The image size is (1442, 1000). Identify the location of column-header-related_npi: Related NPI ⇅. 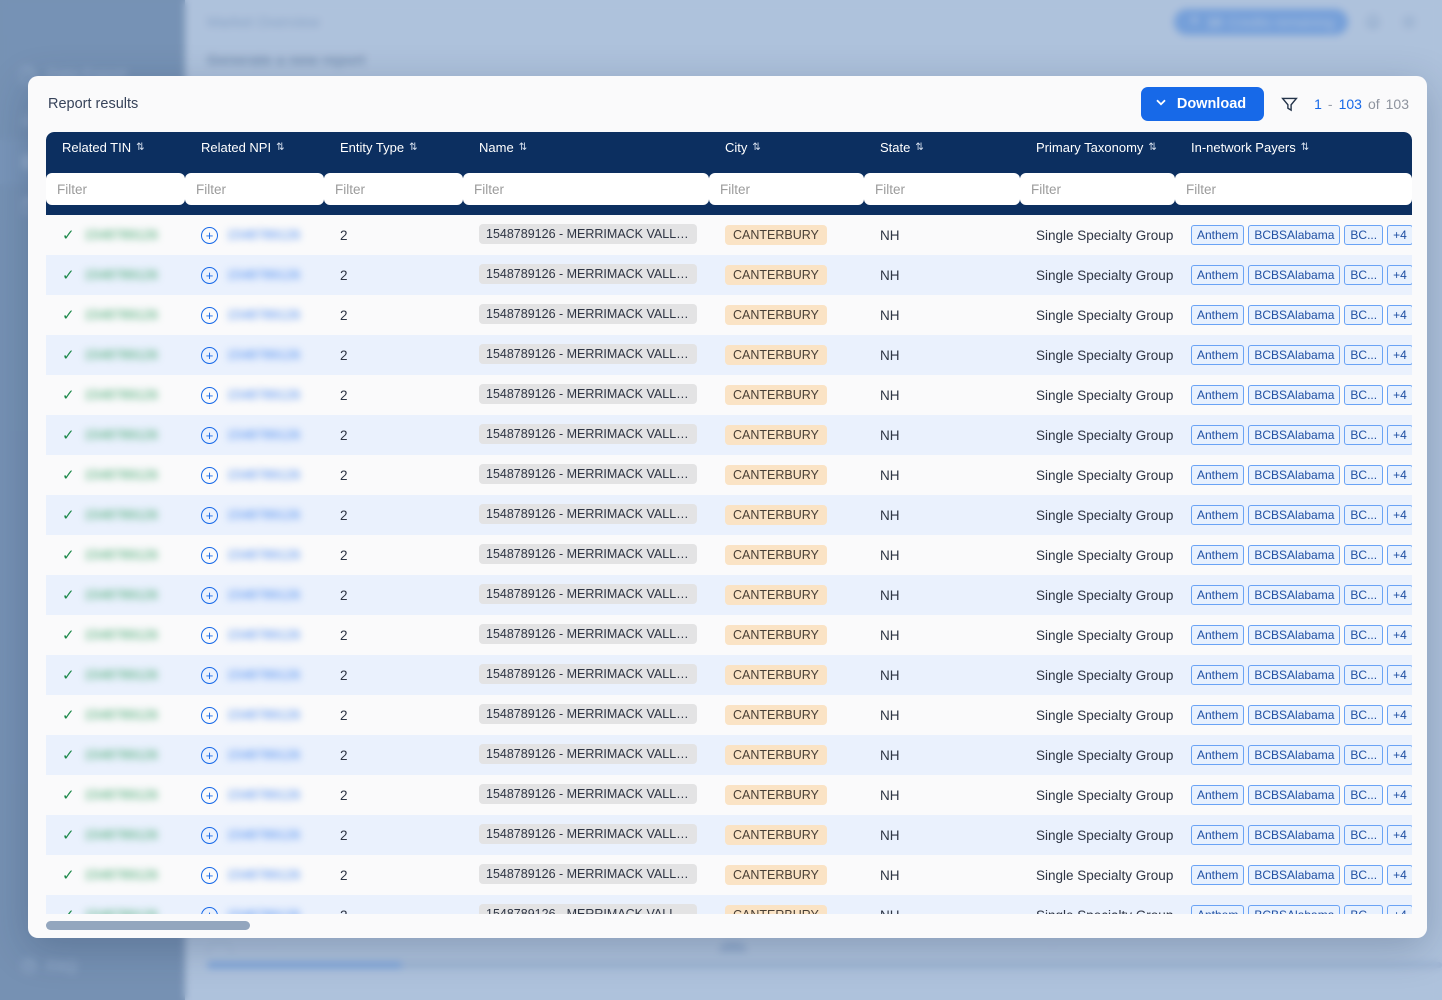
(254, 148).